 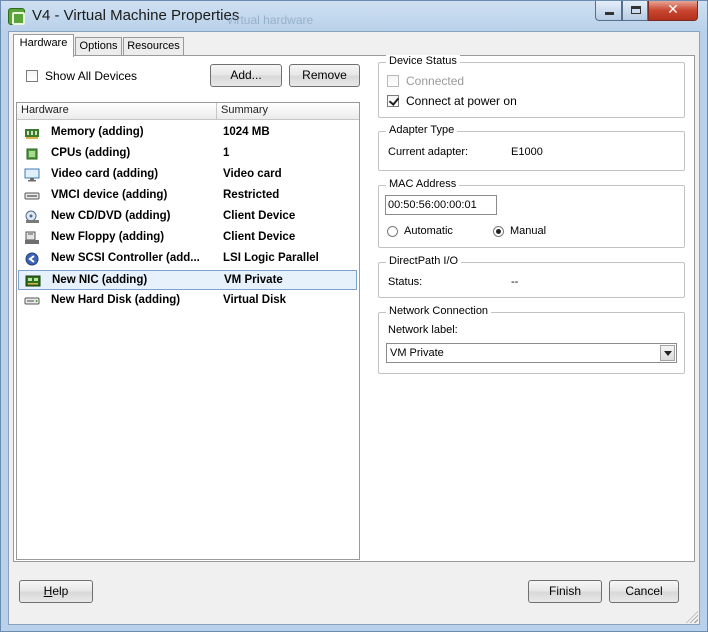 I want to click on hard-disk-icon, so click(x=32, y=301).